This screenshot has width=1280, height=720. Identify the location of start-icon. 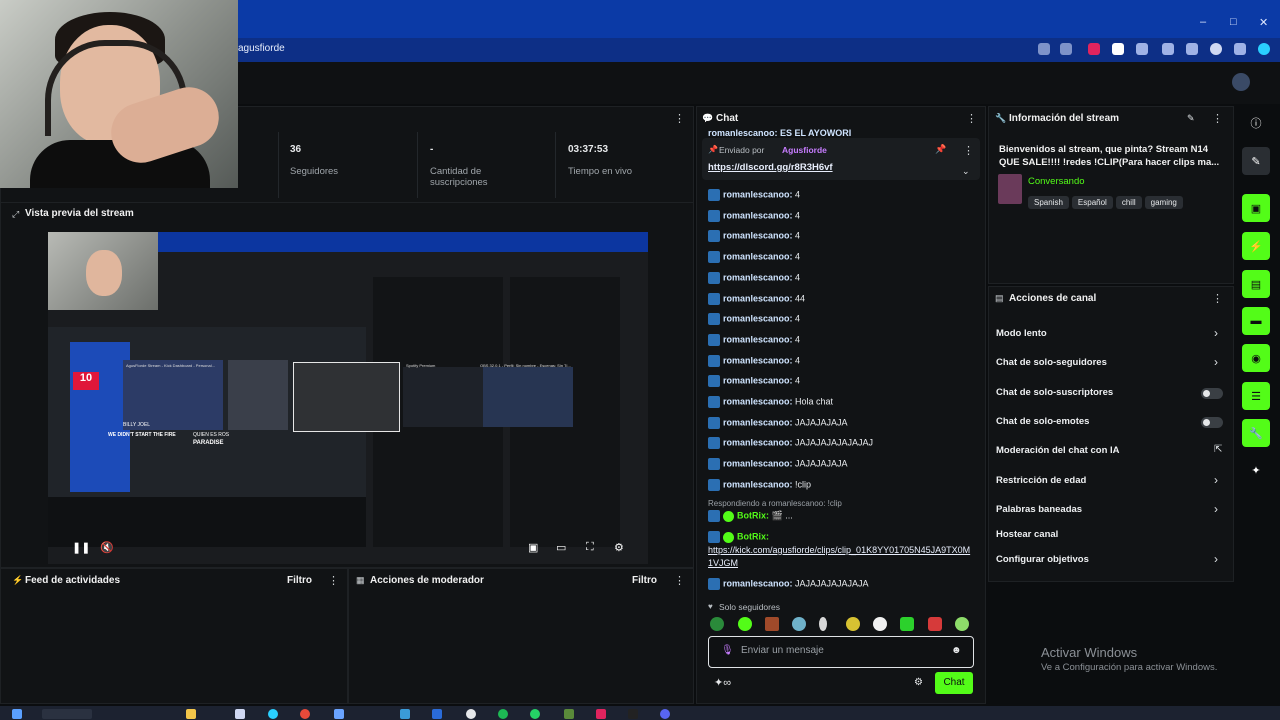
(17, 714).